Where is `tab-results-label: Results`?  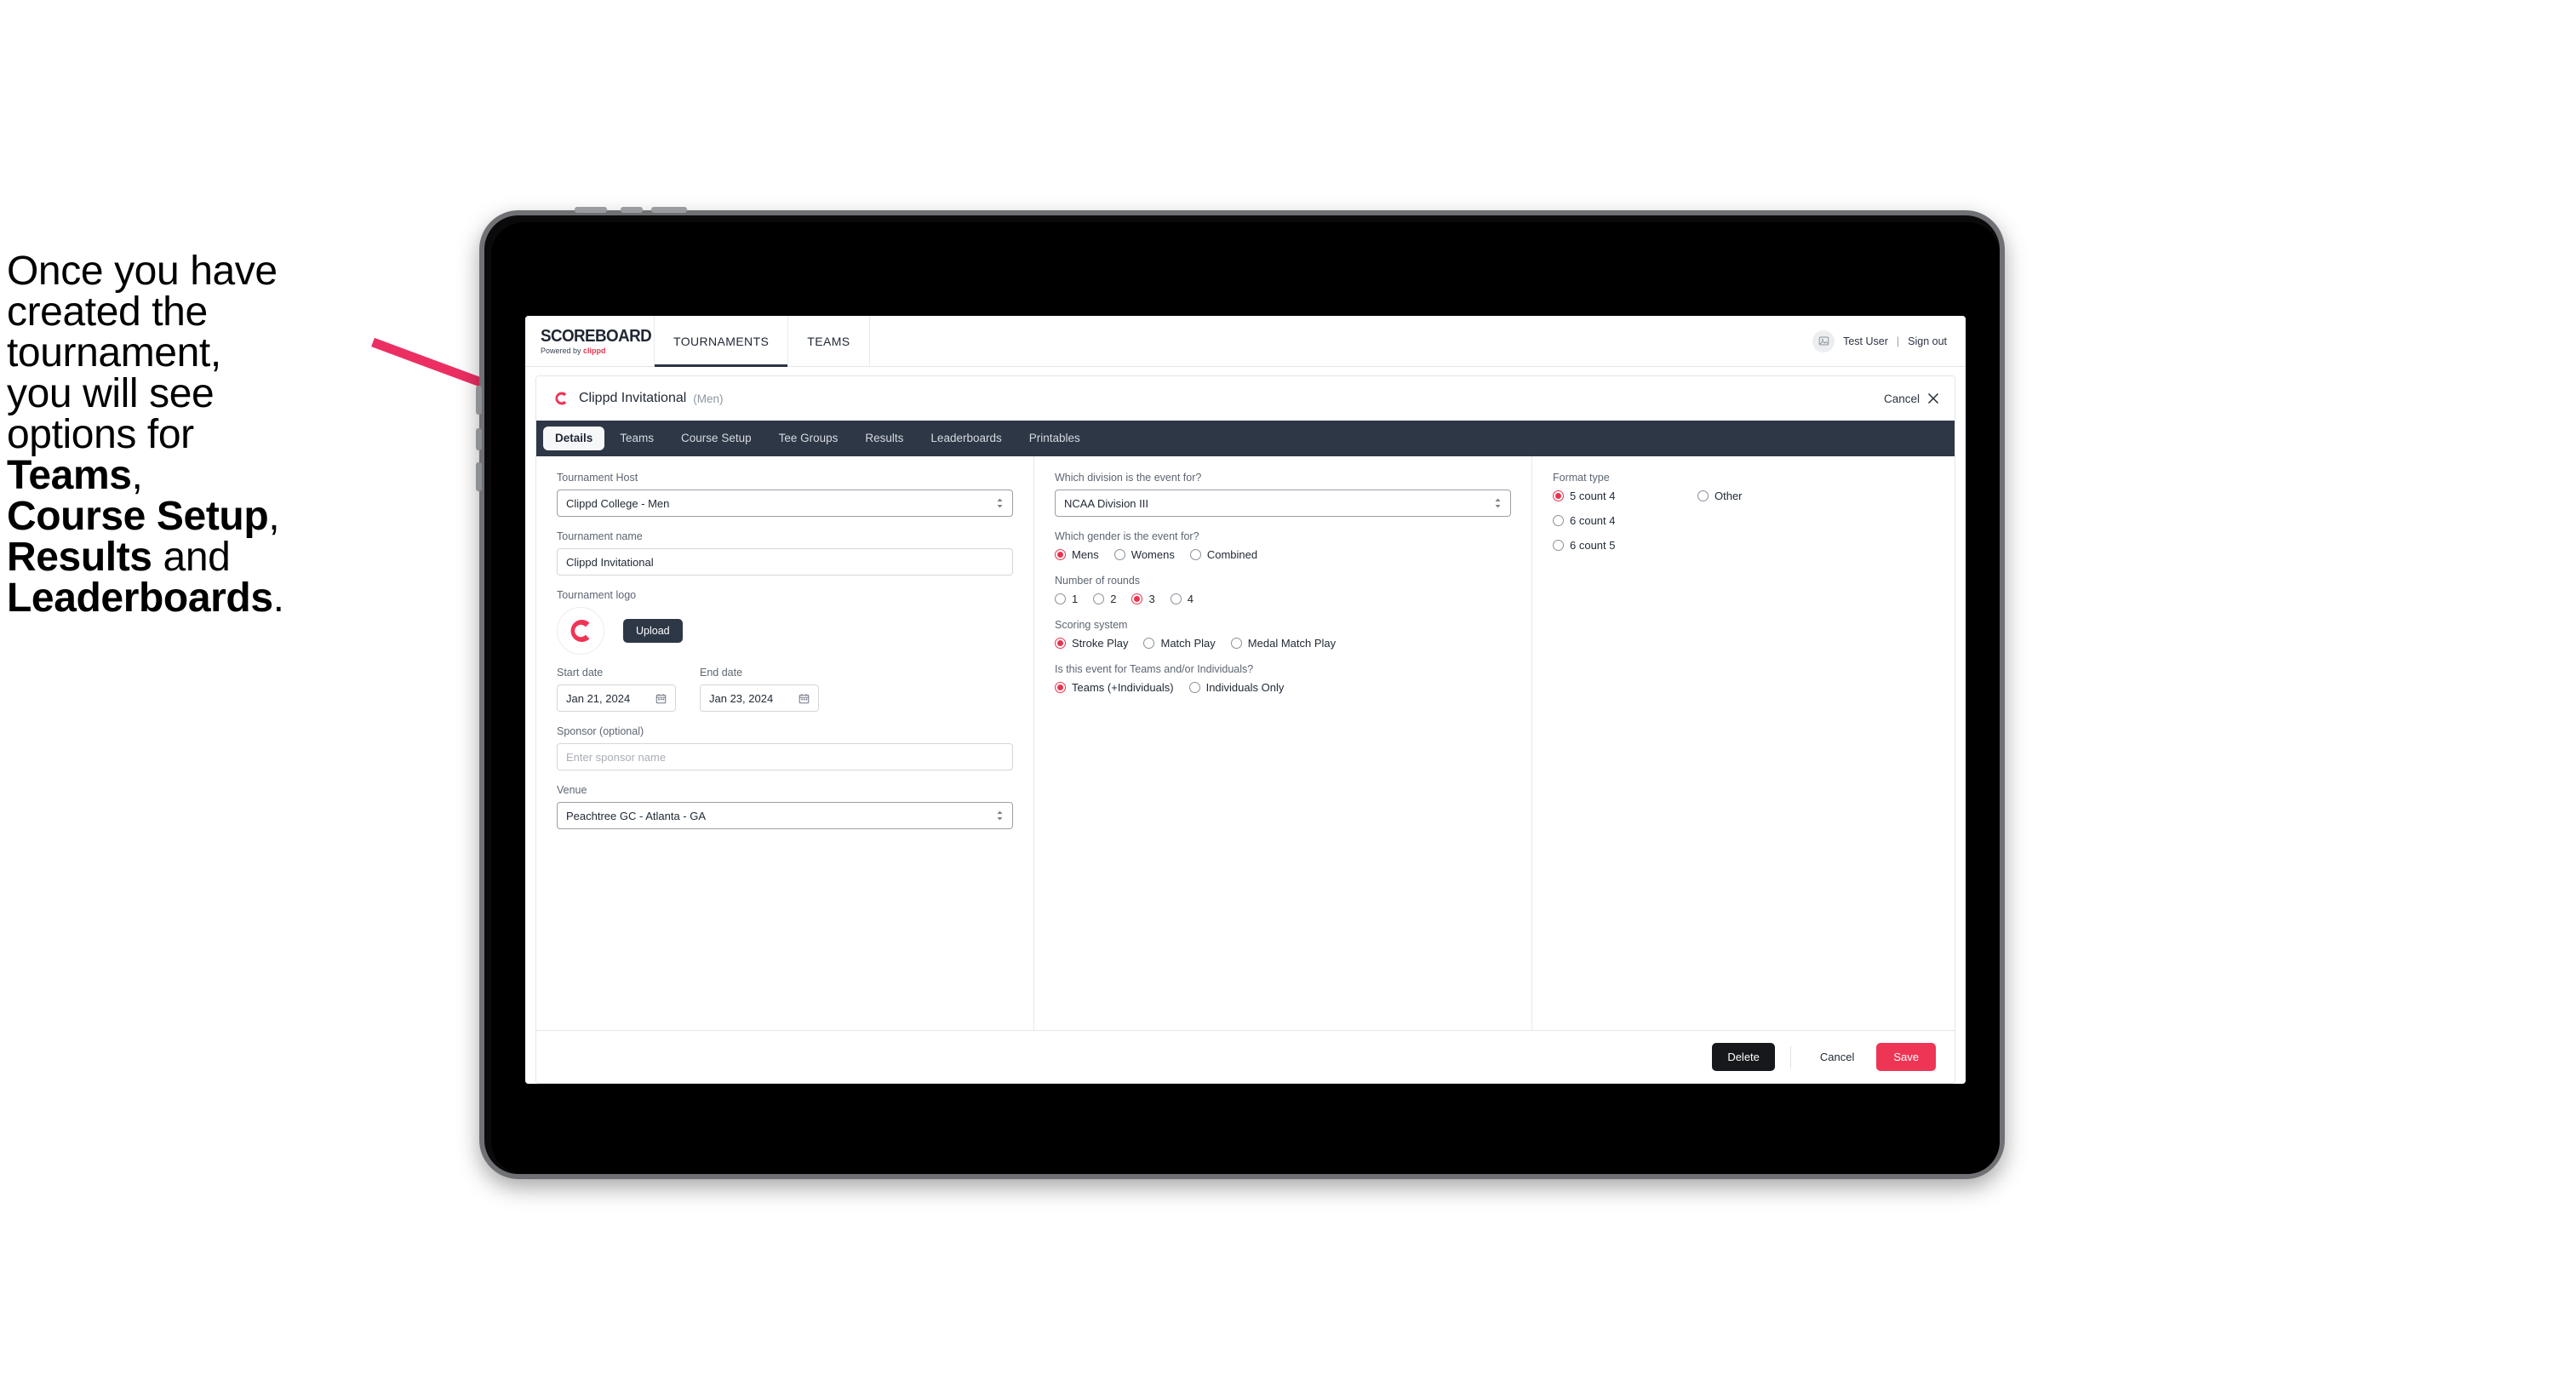 tab-results-label: Results is located at coordinates (885, 438).